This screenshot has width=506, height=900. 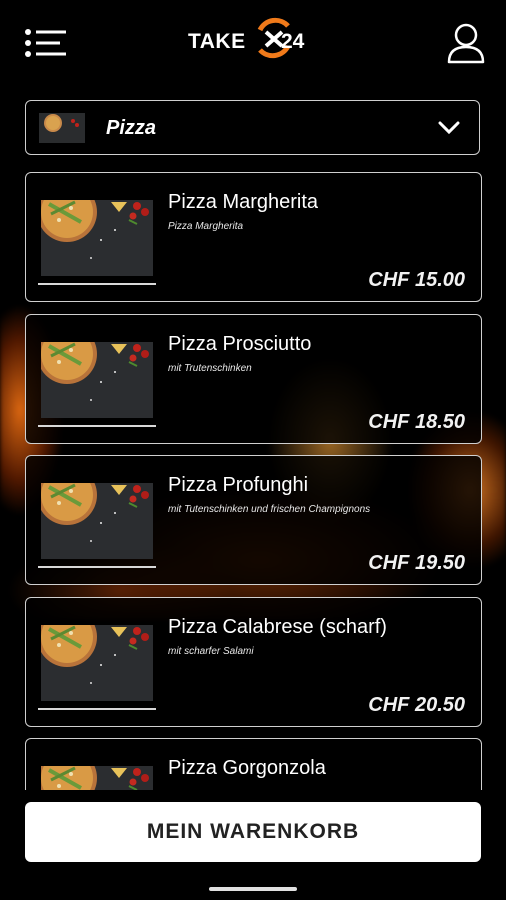 I want to click on user-profile-icon, so click(x=466, y=43).